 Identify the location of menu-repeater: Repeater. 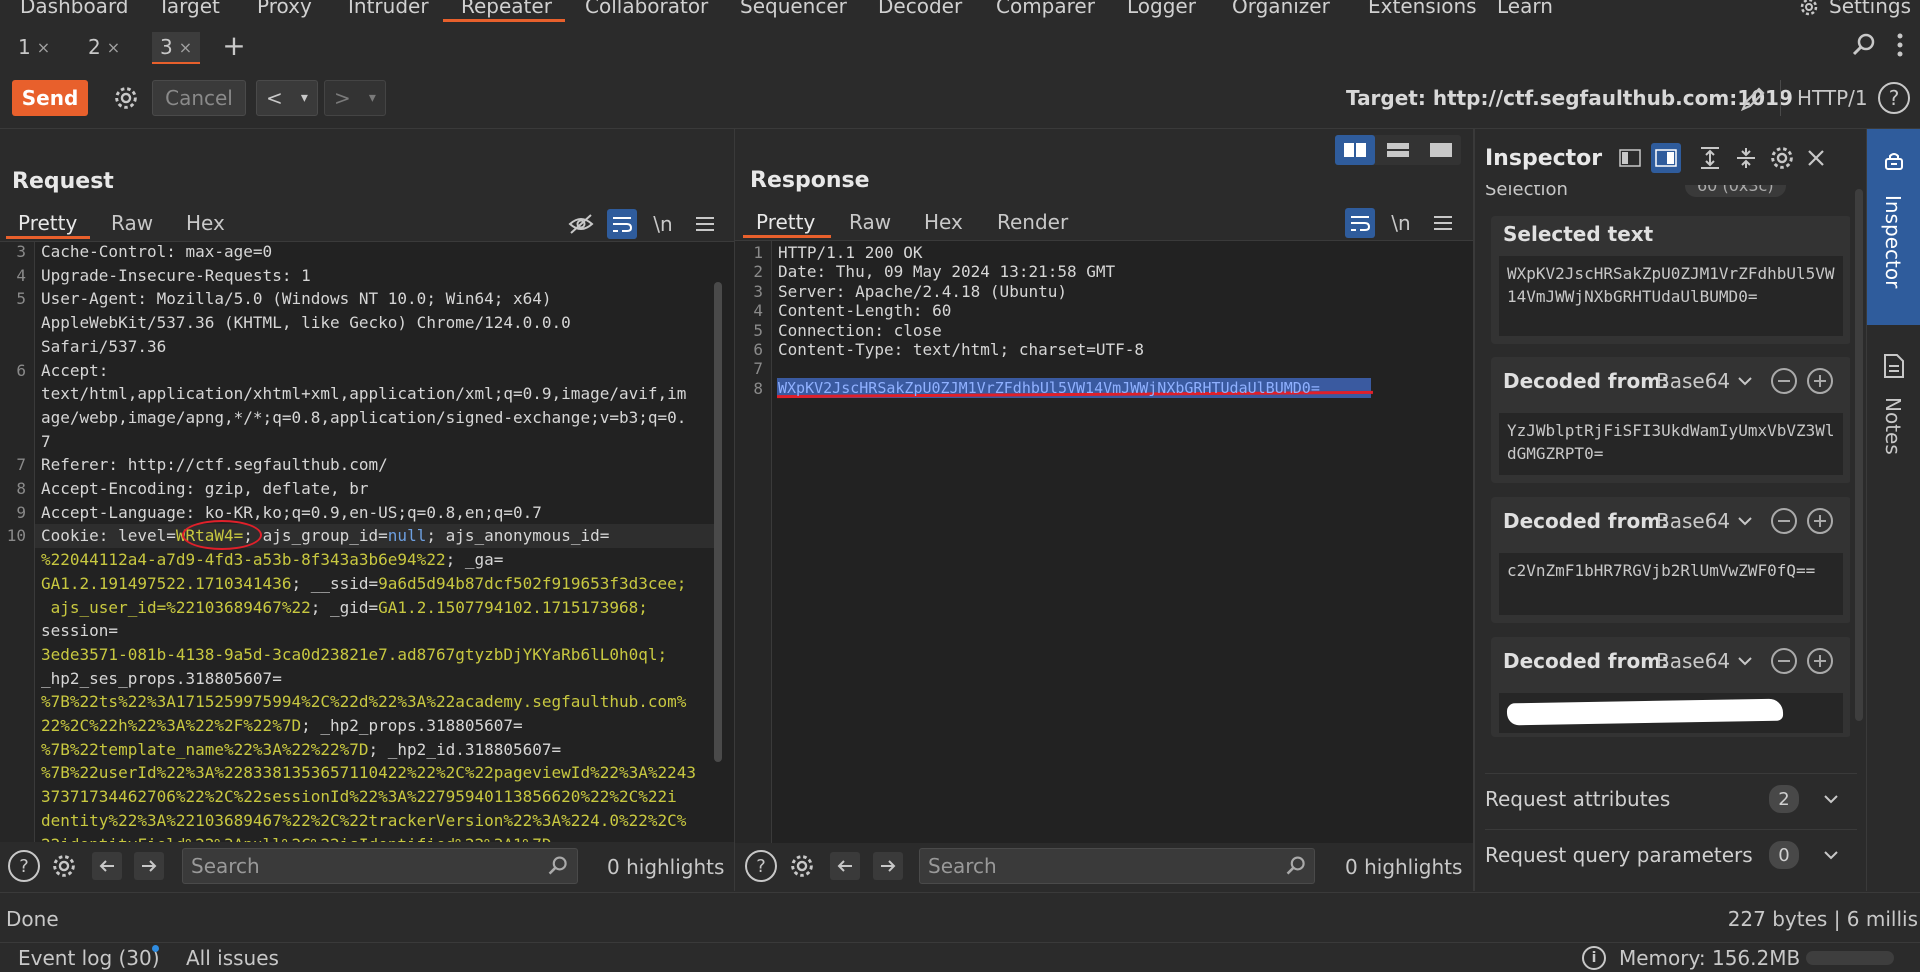
(506, 9).